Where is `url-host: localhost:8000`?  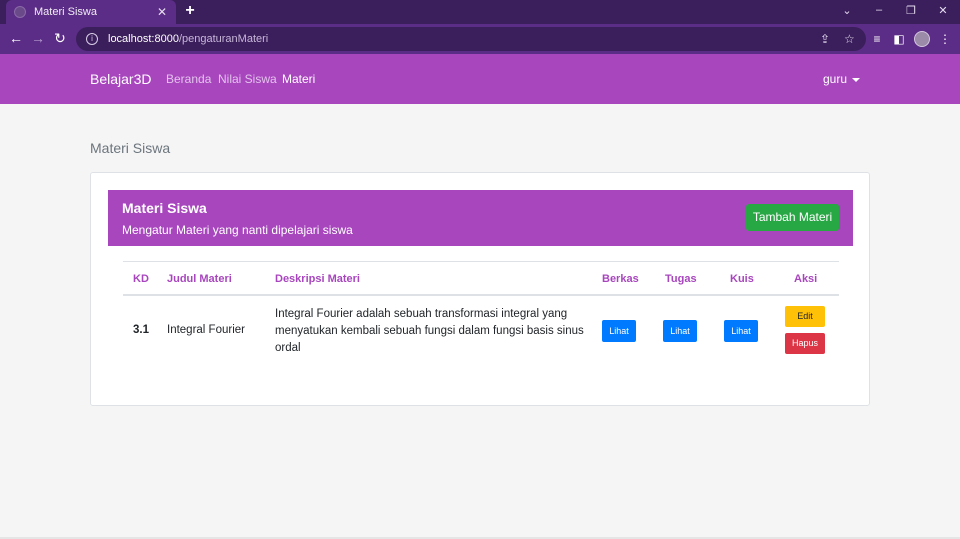 url-host: localhost:8000 is located at coordinates (143, 39).